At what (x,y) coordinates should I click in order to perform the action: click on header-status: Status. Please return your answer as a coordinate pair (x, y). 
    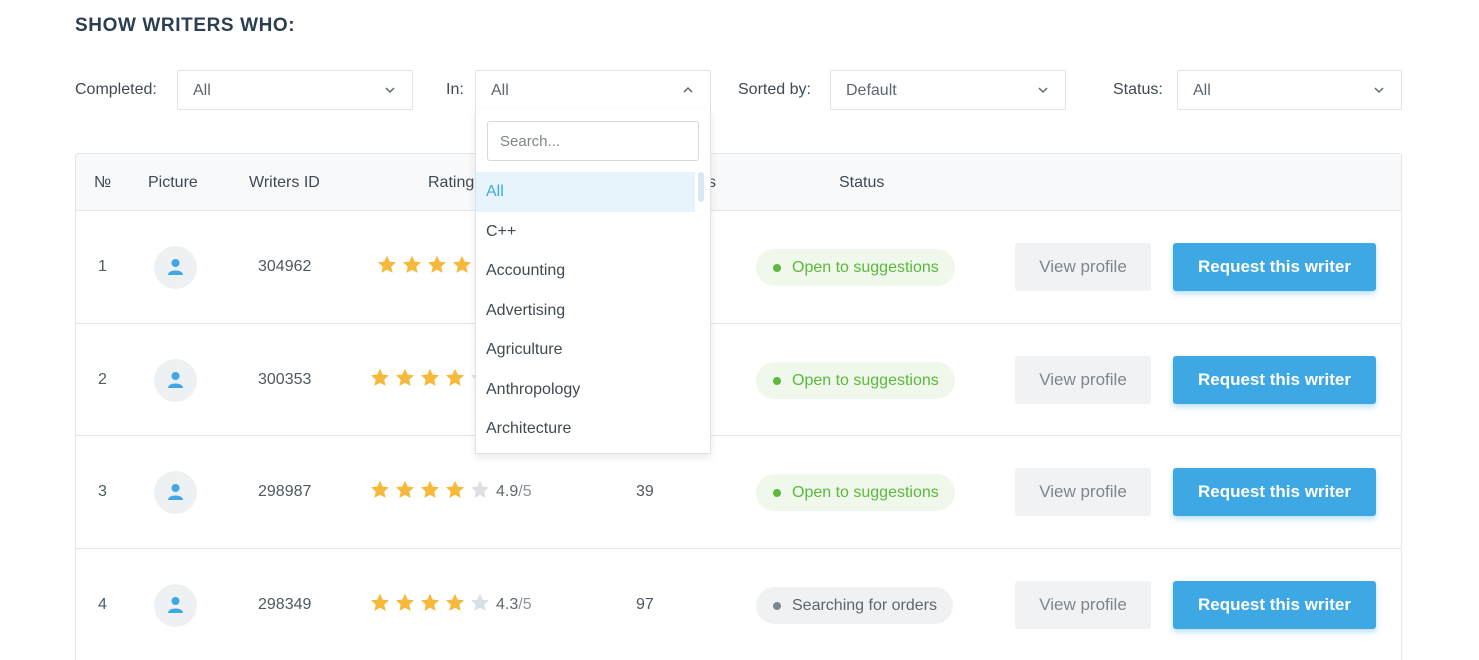
    Looking at the image, I should click on (862, 182).